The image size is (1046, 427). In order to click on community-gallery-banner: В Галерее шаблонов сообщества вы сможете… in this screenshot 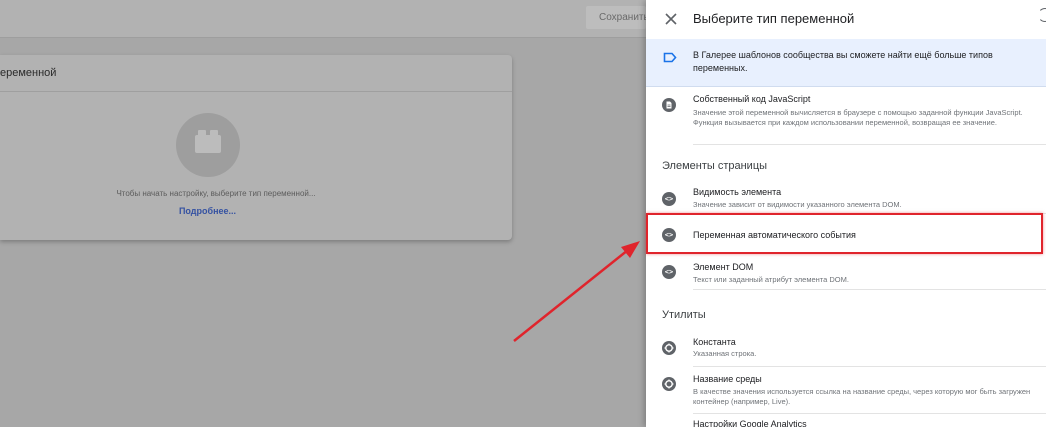, I will do `click(846, 63)`.